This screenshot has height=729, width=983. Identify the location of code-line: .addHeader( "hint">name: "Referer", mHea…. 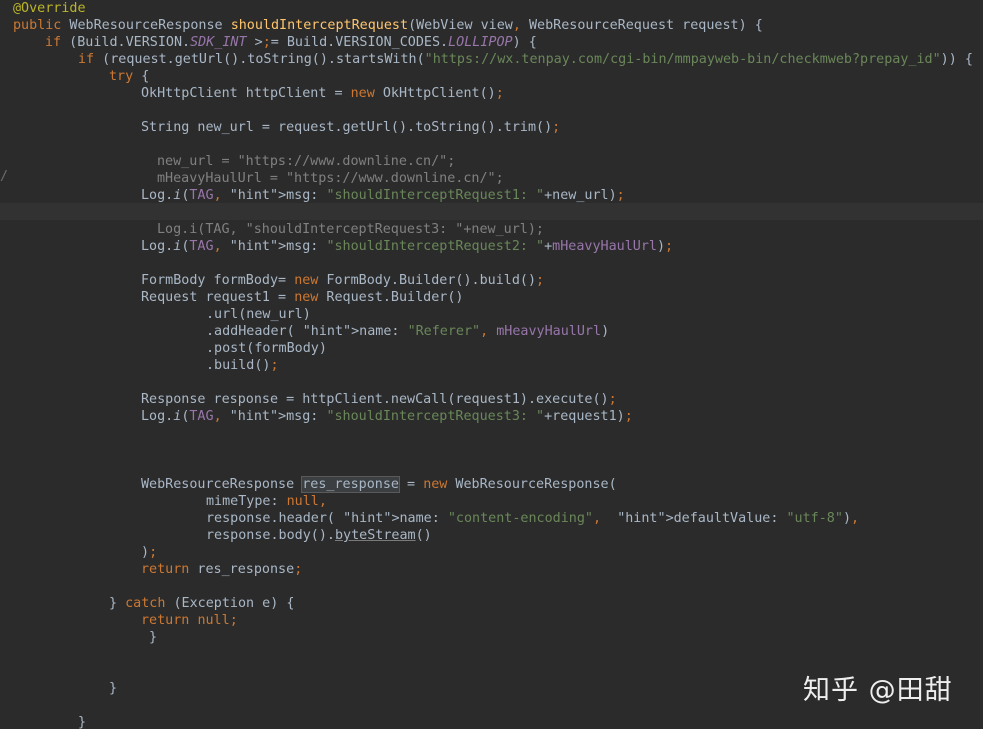
(491, 331).